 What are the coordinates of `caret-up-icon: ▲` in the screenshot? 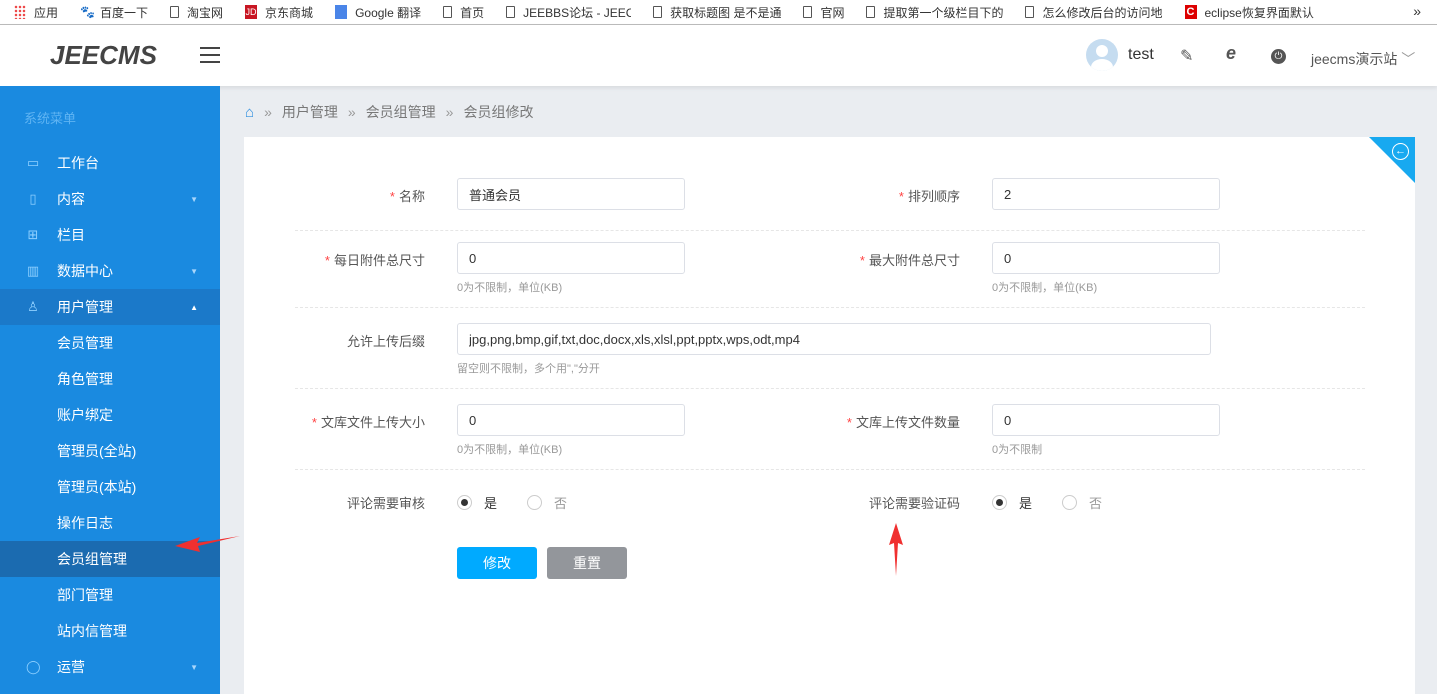 It's located at (194, 307).